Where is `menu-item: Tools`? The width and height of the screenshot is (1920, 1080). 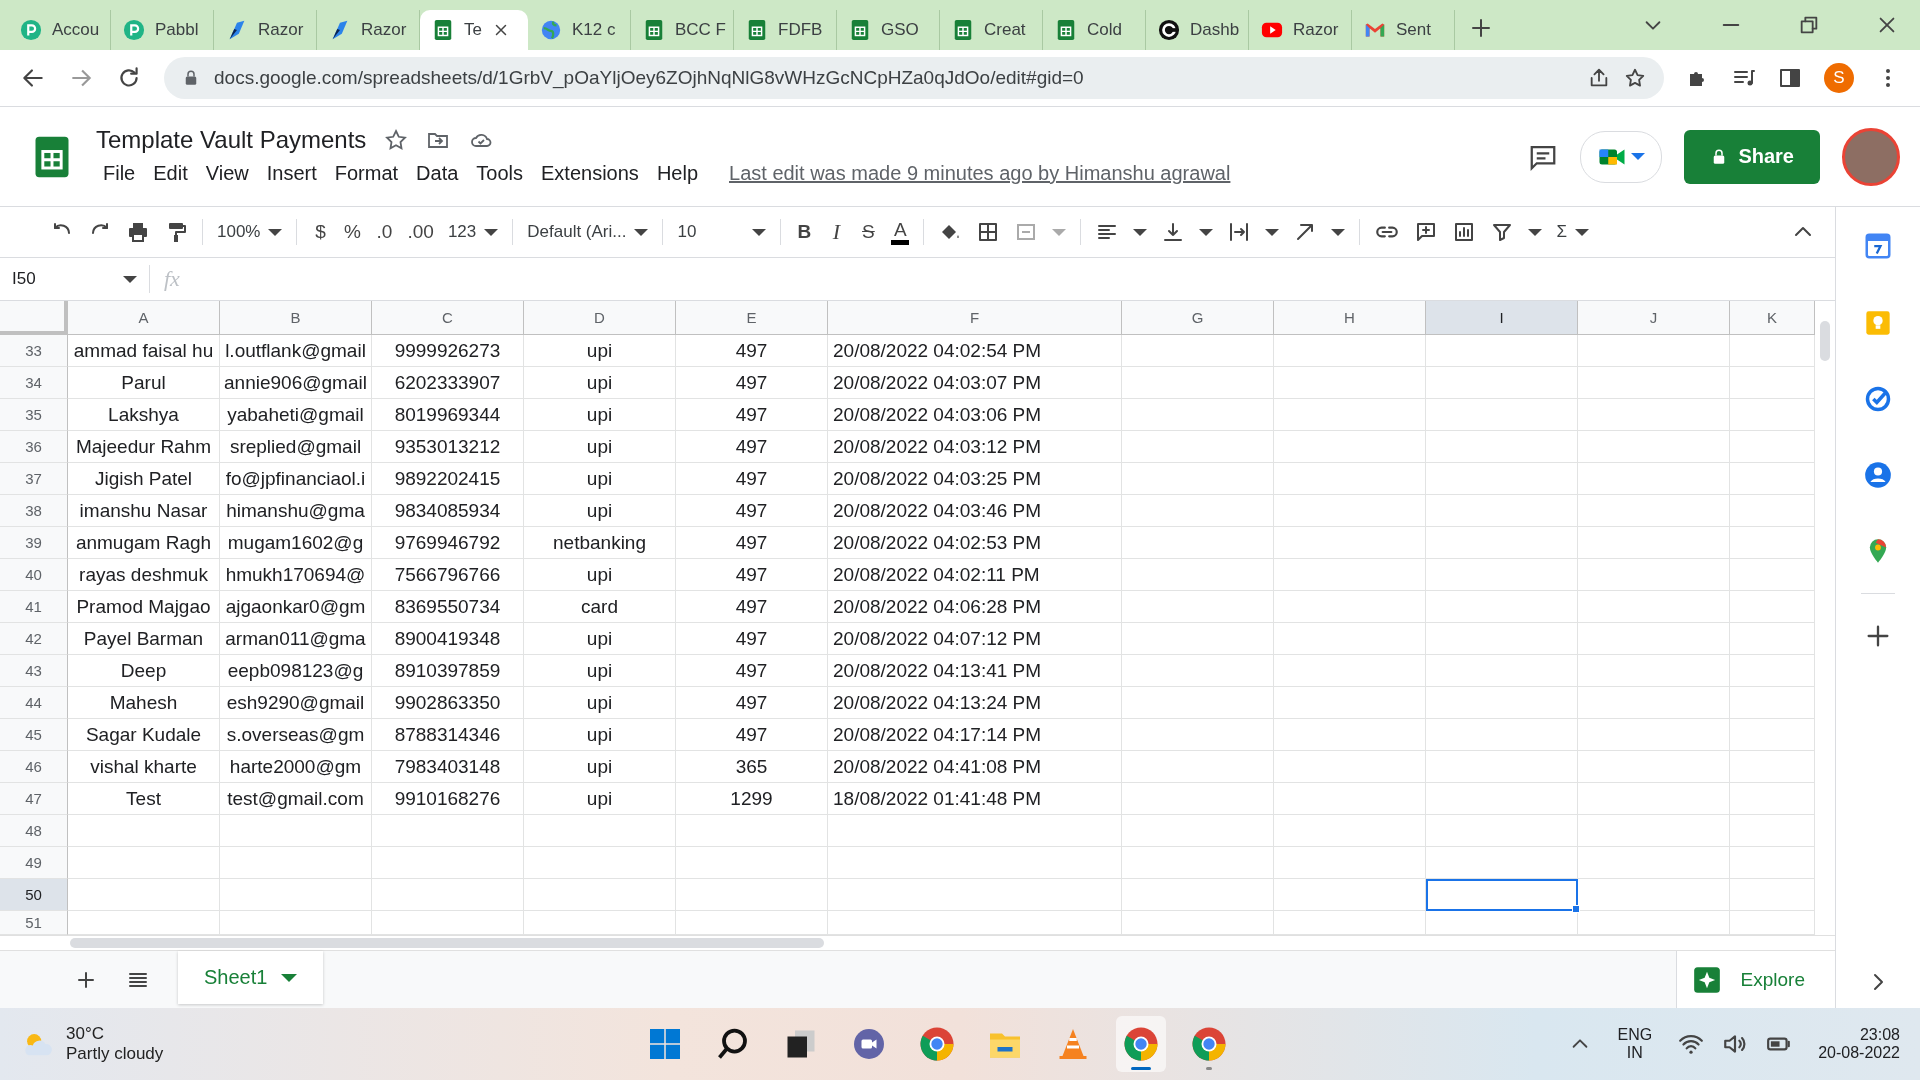 menu-item: Tools is located at coordinates (500, 173).